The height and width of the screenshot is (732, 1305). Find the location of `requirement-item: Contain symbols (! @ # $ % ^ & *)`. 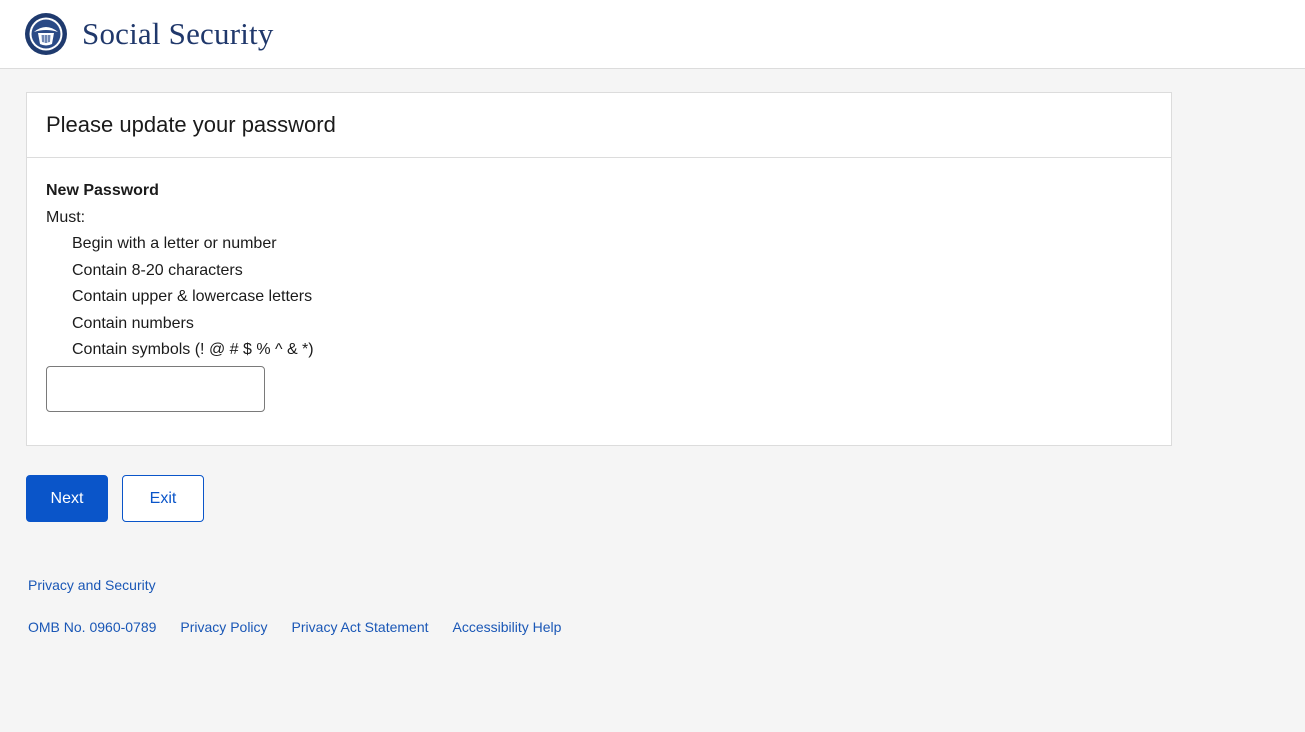

requirement-item: Contain symbols (! @ # $ % ^ & *) is located at coordinates (193, 349).